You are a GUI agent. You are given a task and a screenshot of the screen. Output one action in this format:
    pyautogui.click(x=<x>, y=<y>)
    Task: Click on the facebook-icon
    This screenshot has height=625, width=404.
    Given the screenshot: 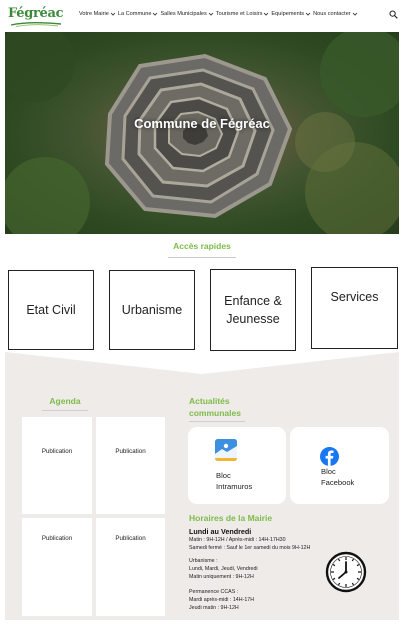 What is the action you would take?
    pyautogui.click(x=329, y=456)
    